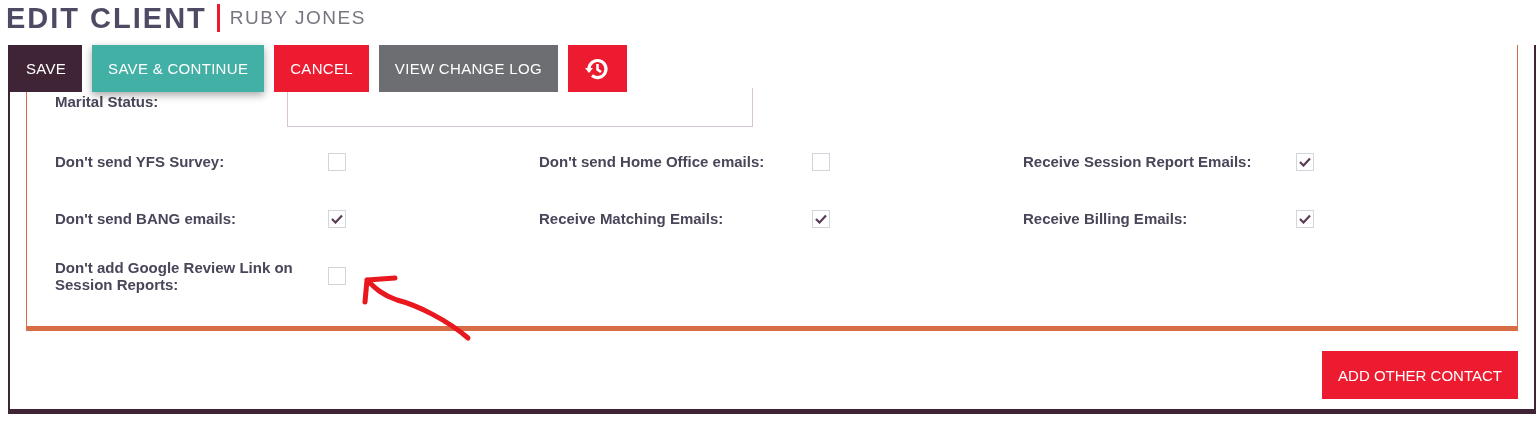  Describe the element at coordinates (106, 18) in the screenshot. I see `page-title: EDIT CLIENT` at that location.